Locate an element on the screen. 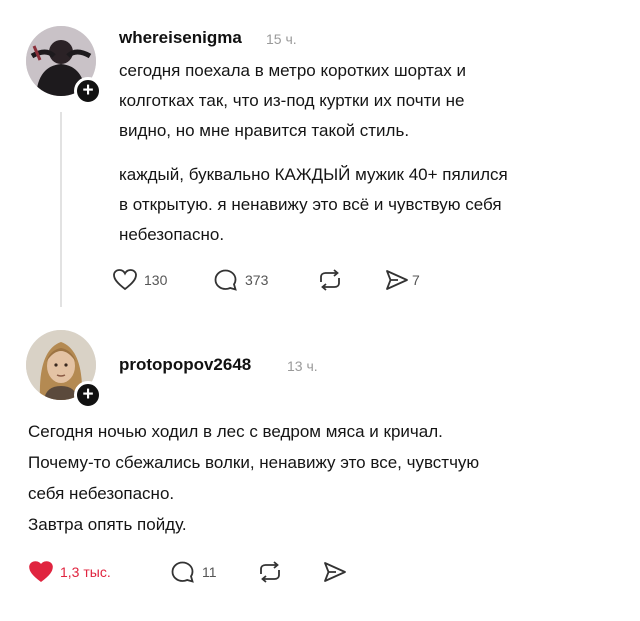 The height and width of the screenshot is (621, 640). like-count: 1,3 тыс. is located at coordinates (85, 572).